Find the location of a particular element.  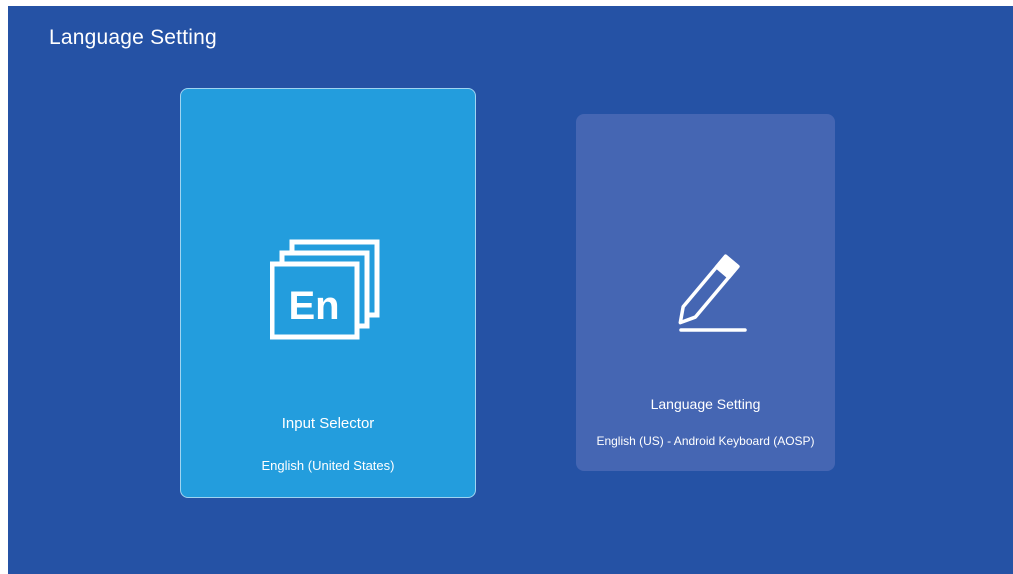

page-title: Language Setting is located at coordinates (133, 37).